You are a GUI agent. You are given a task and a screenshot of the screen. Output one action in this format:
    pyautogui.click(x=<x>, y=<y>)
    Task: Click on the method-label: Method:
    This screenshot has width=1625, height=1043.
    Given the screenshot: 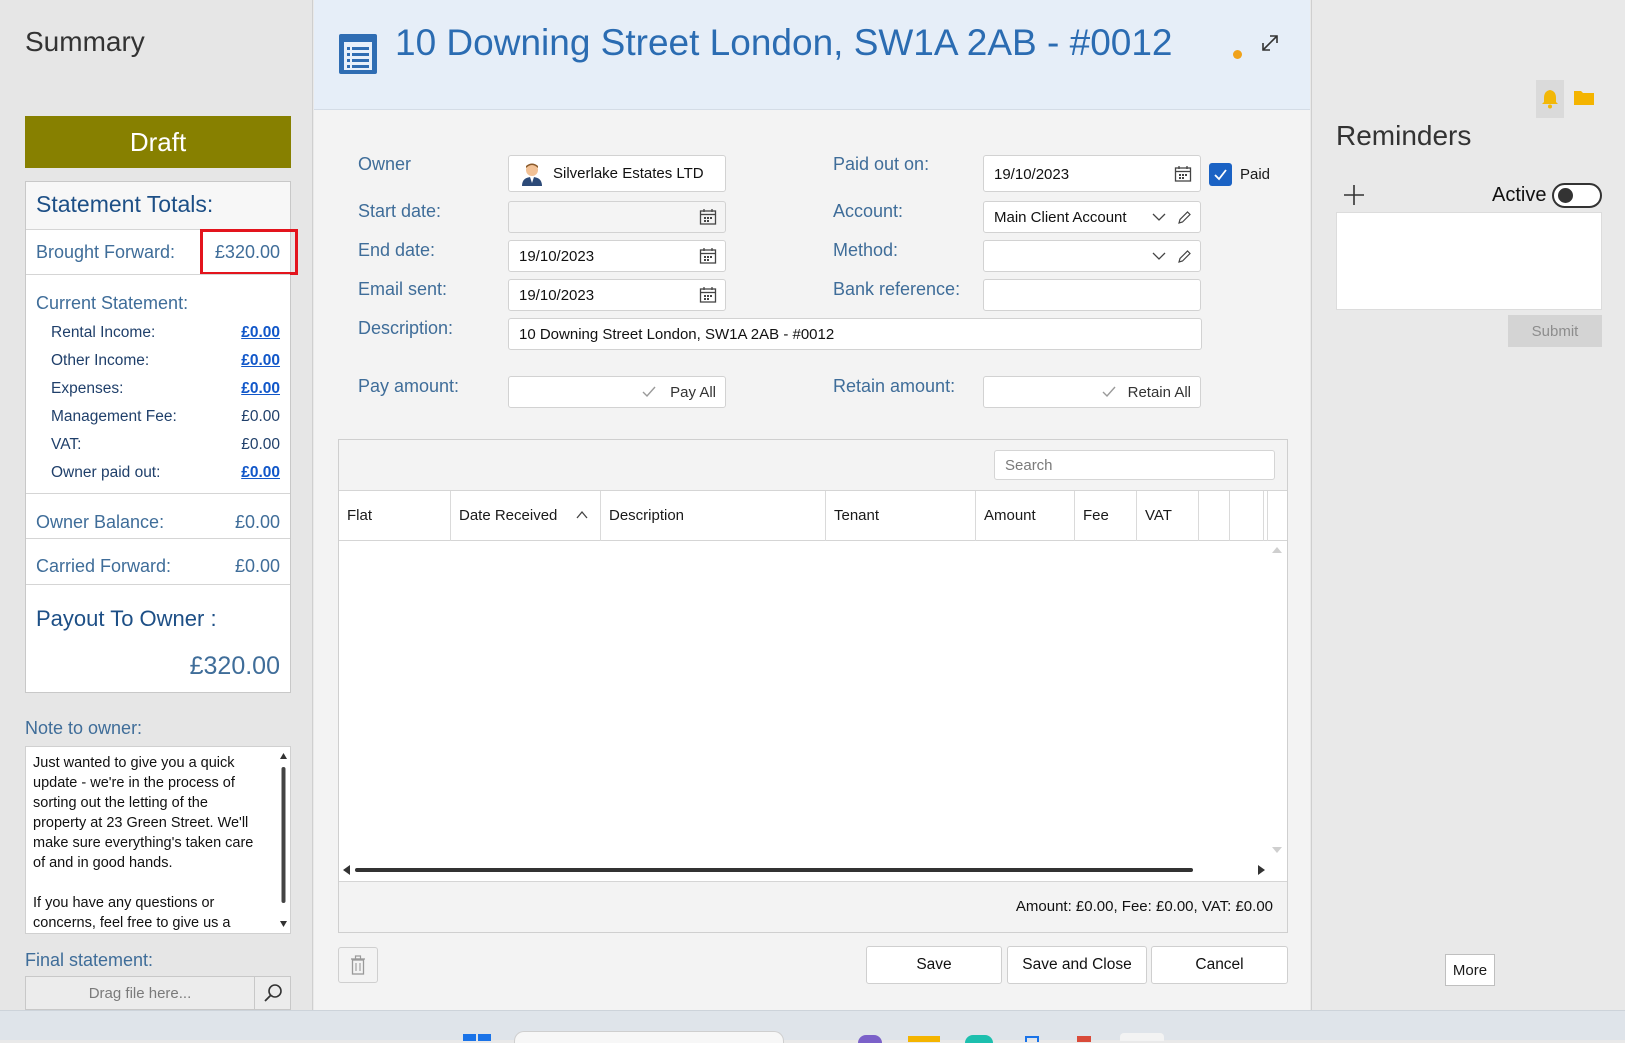 What is the action you would take?
    pyautogui.click(x=866, y=250)
    